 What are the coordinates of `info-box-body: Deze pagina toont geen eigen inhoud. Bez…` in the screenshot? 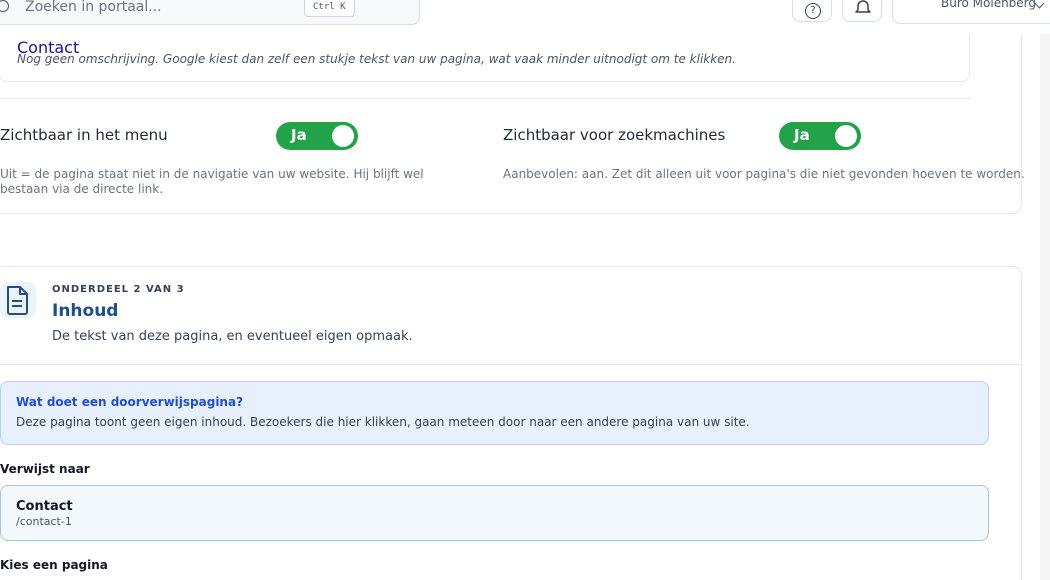 It's located at (383, 422).